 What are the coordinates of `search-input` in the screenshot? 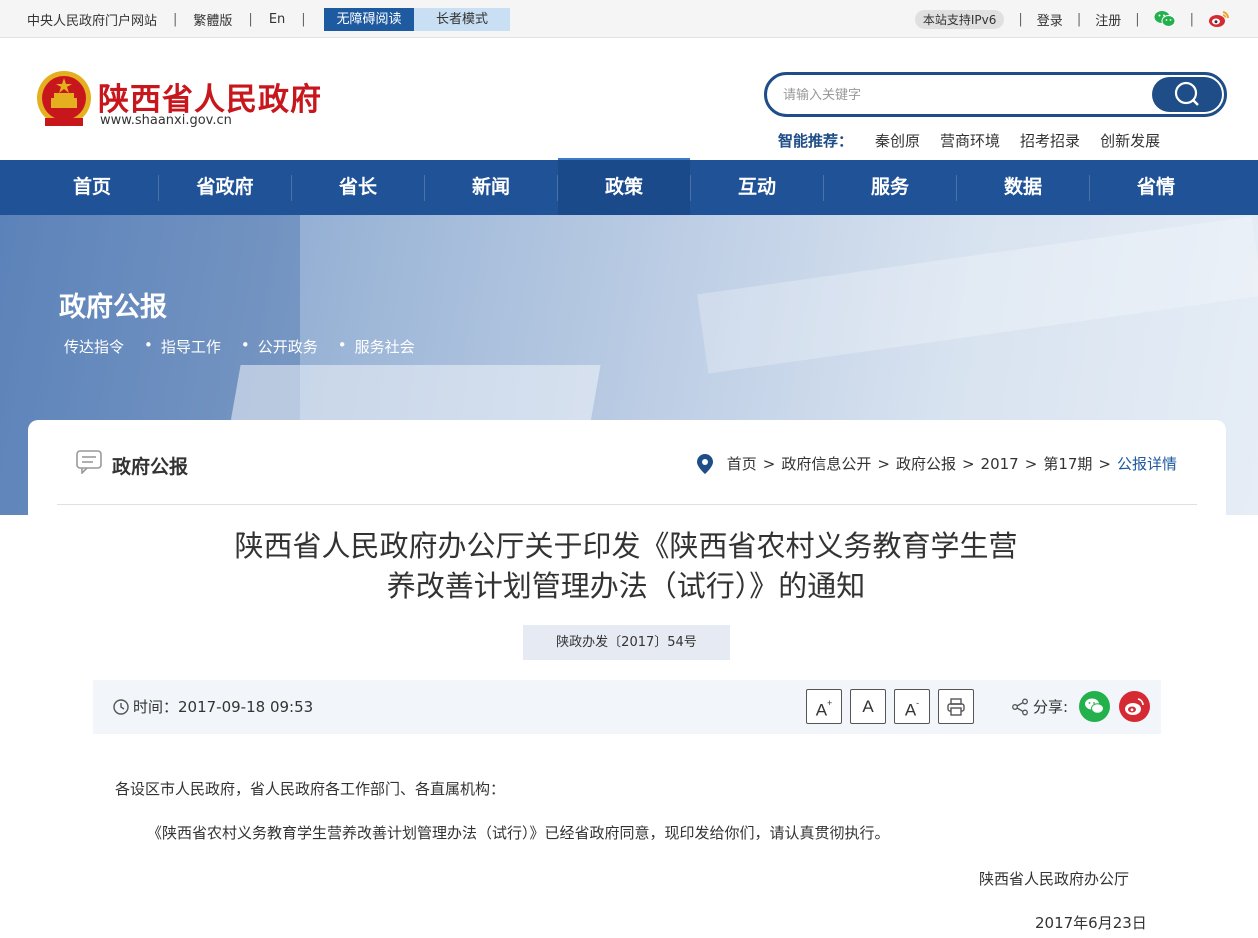 It's located at (963, 95).